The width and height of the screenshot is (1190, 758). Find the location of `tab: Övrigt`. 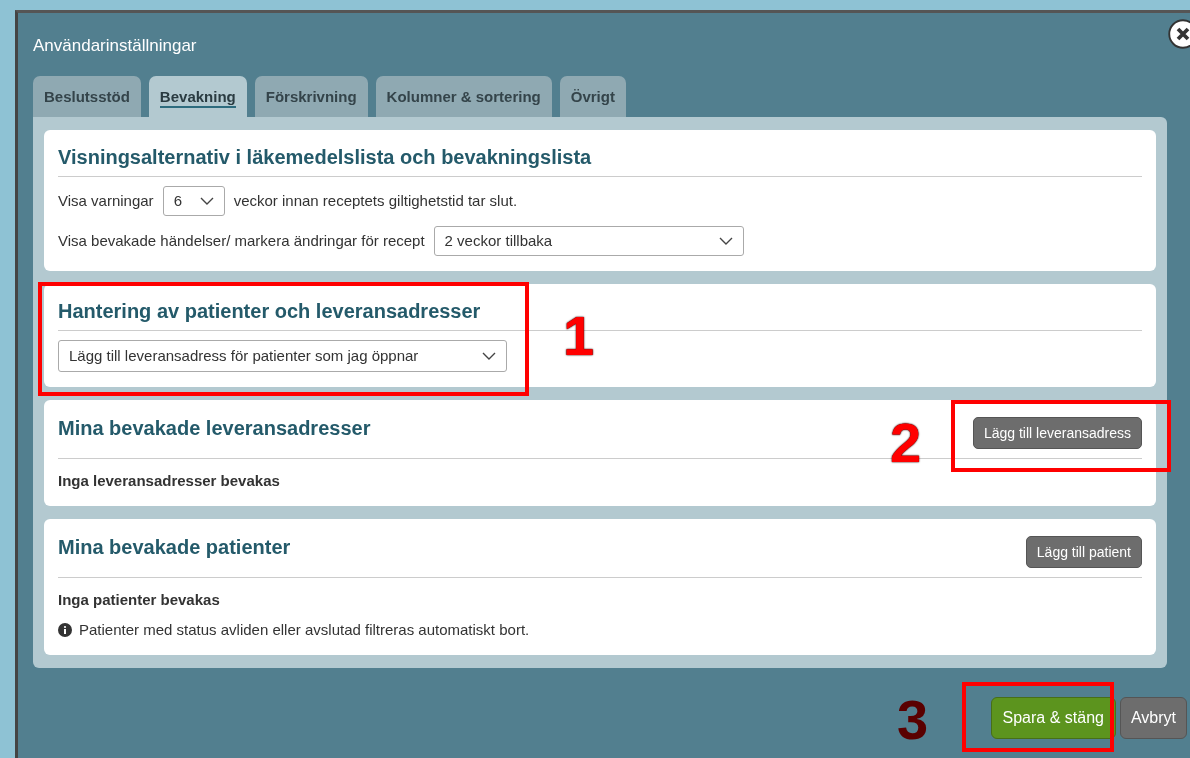

tab: Övrigt is located at coordinates (592, 96).